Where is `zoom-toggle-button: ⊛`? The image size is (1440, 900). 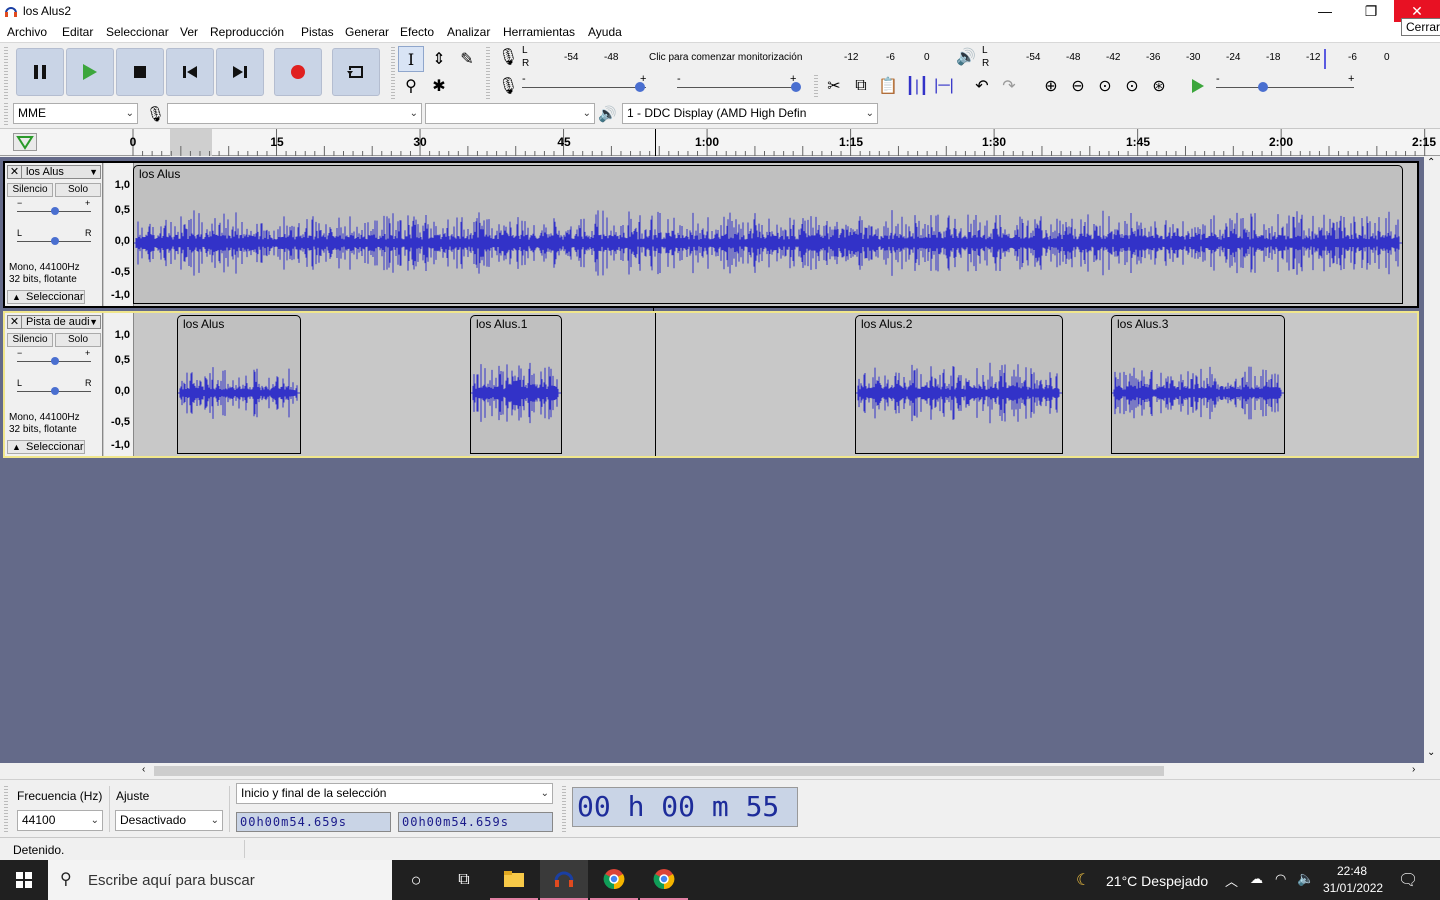
zoom-toggle-button: ⊛ is located at coordinates (1159, 86).